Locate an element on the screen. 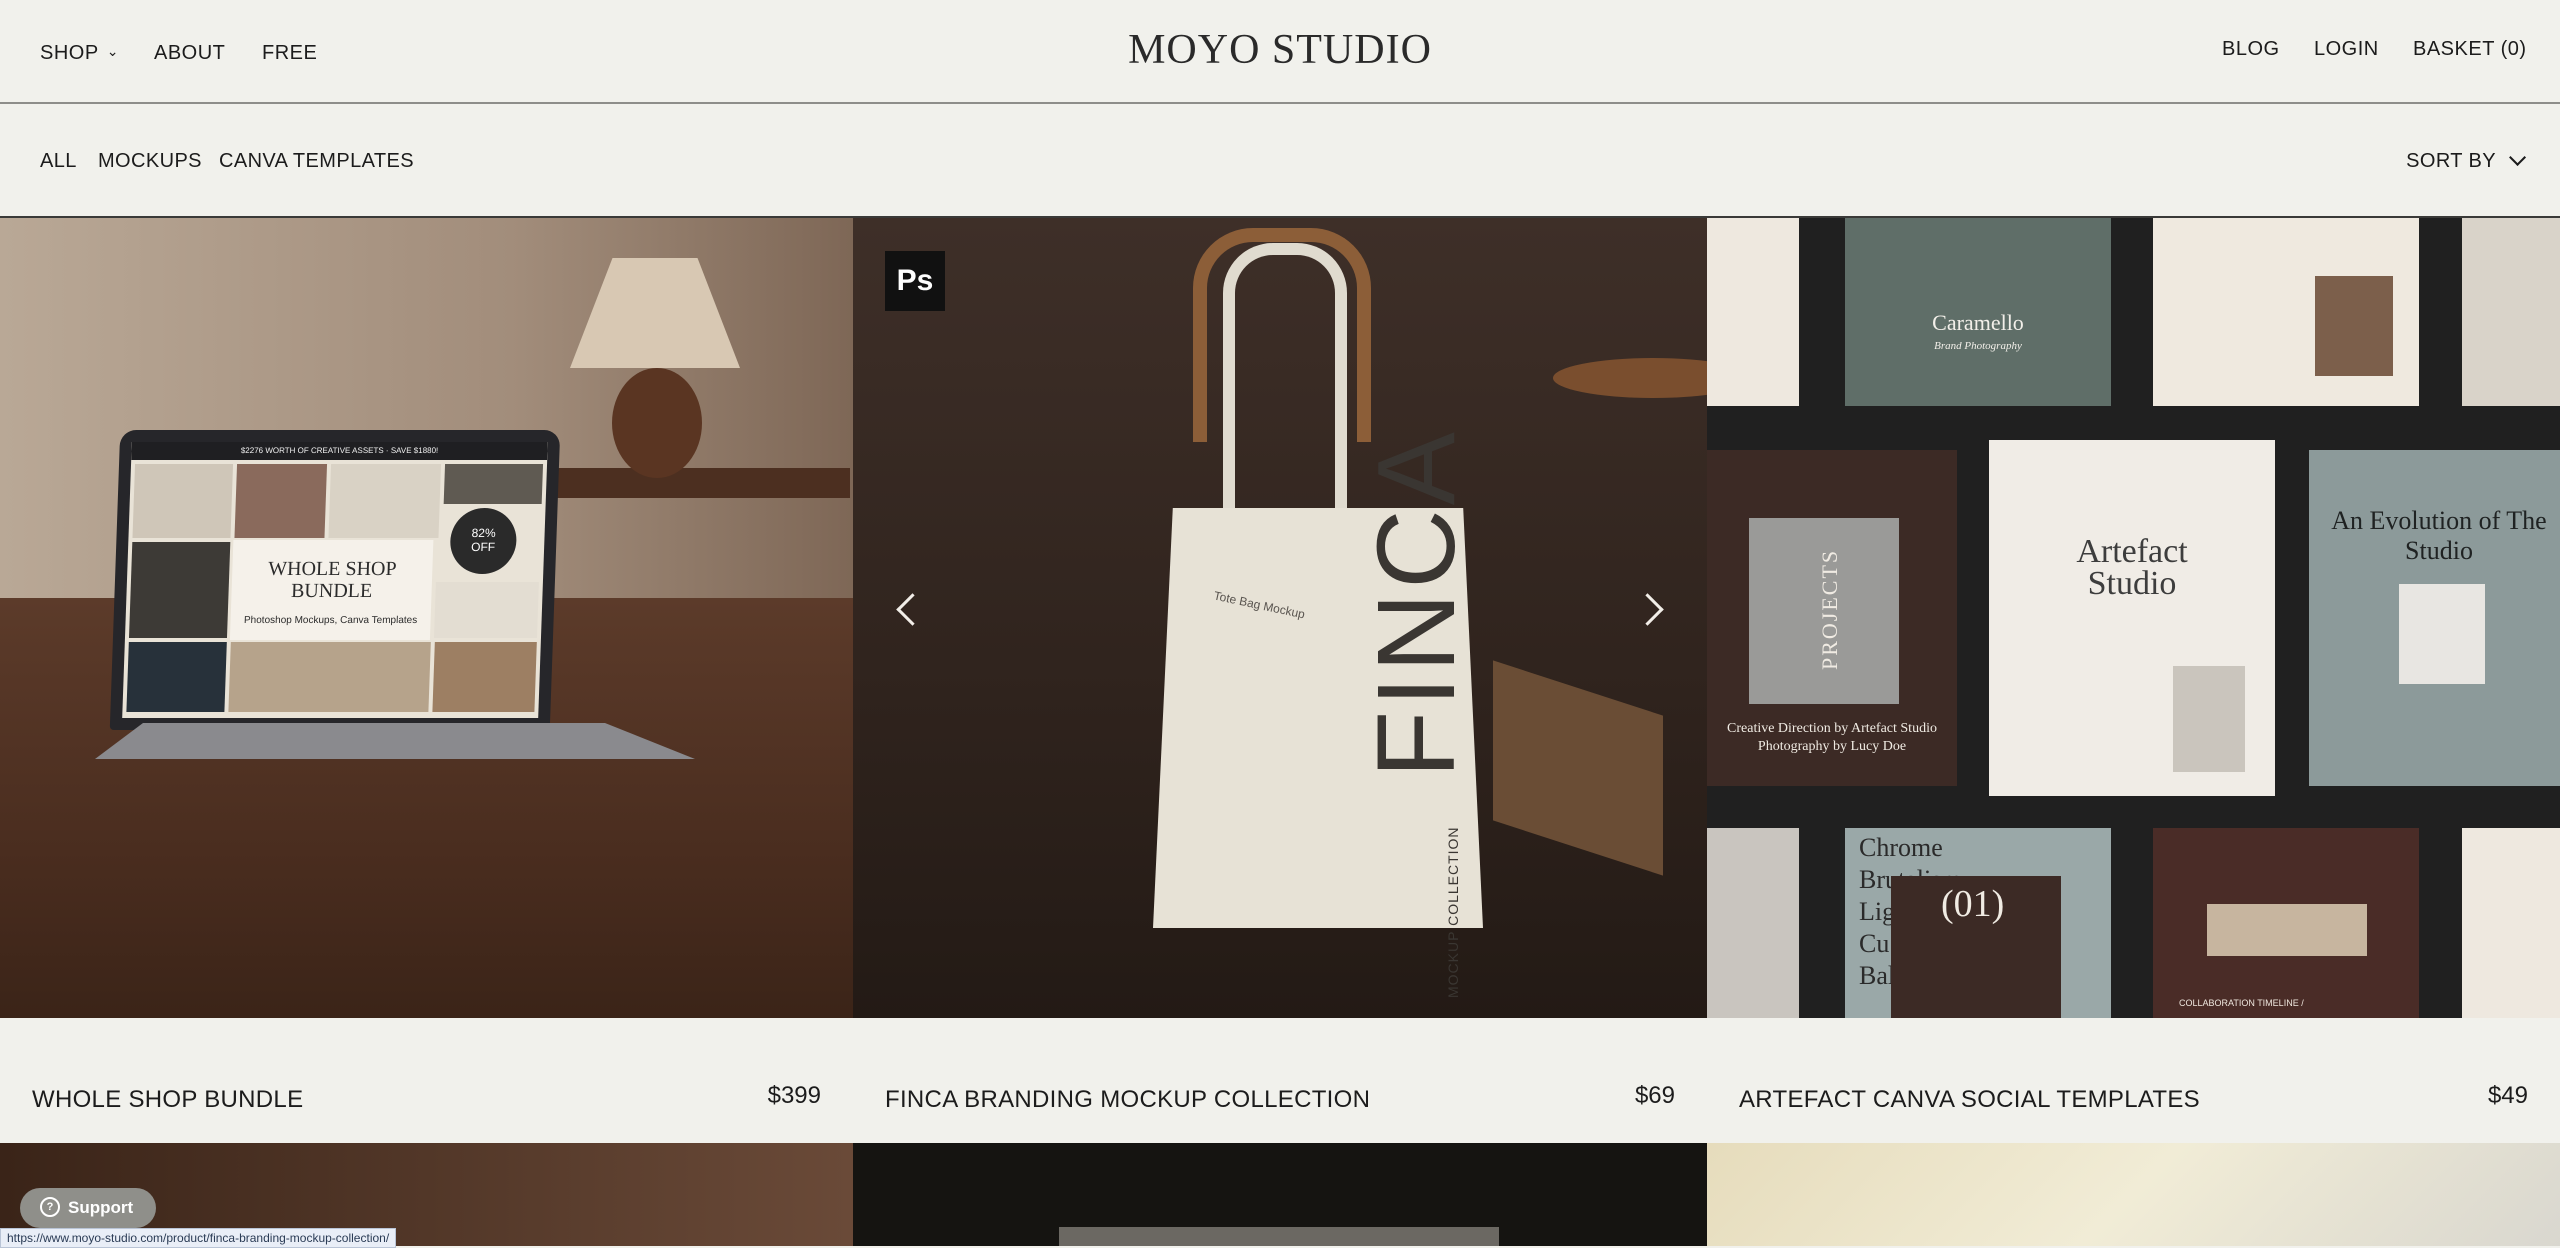 This screenshot has width=2560, height=1248. template-tile: Artefact Studio is located at coordinates (2132, 618).